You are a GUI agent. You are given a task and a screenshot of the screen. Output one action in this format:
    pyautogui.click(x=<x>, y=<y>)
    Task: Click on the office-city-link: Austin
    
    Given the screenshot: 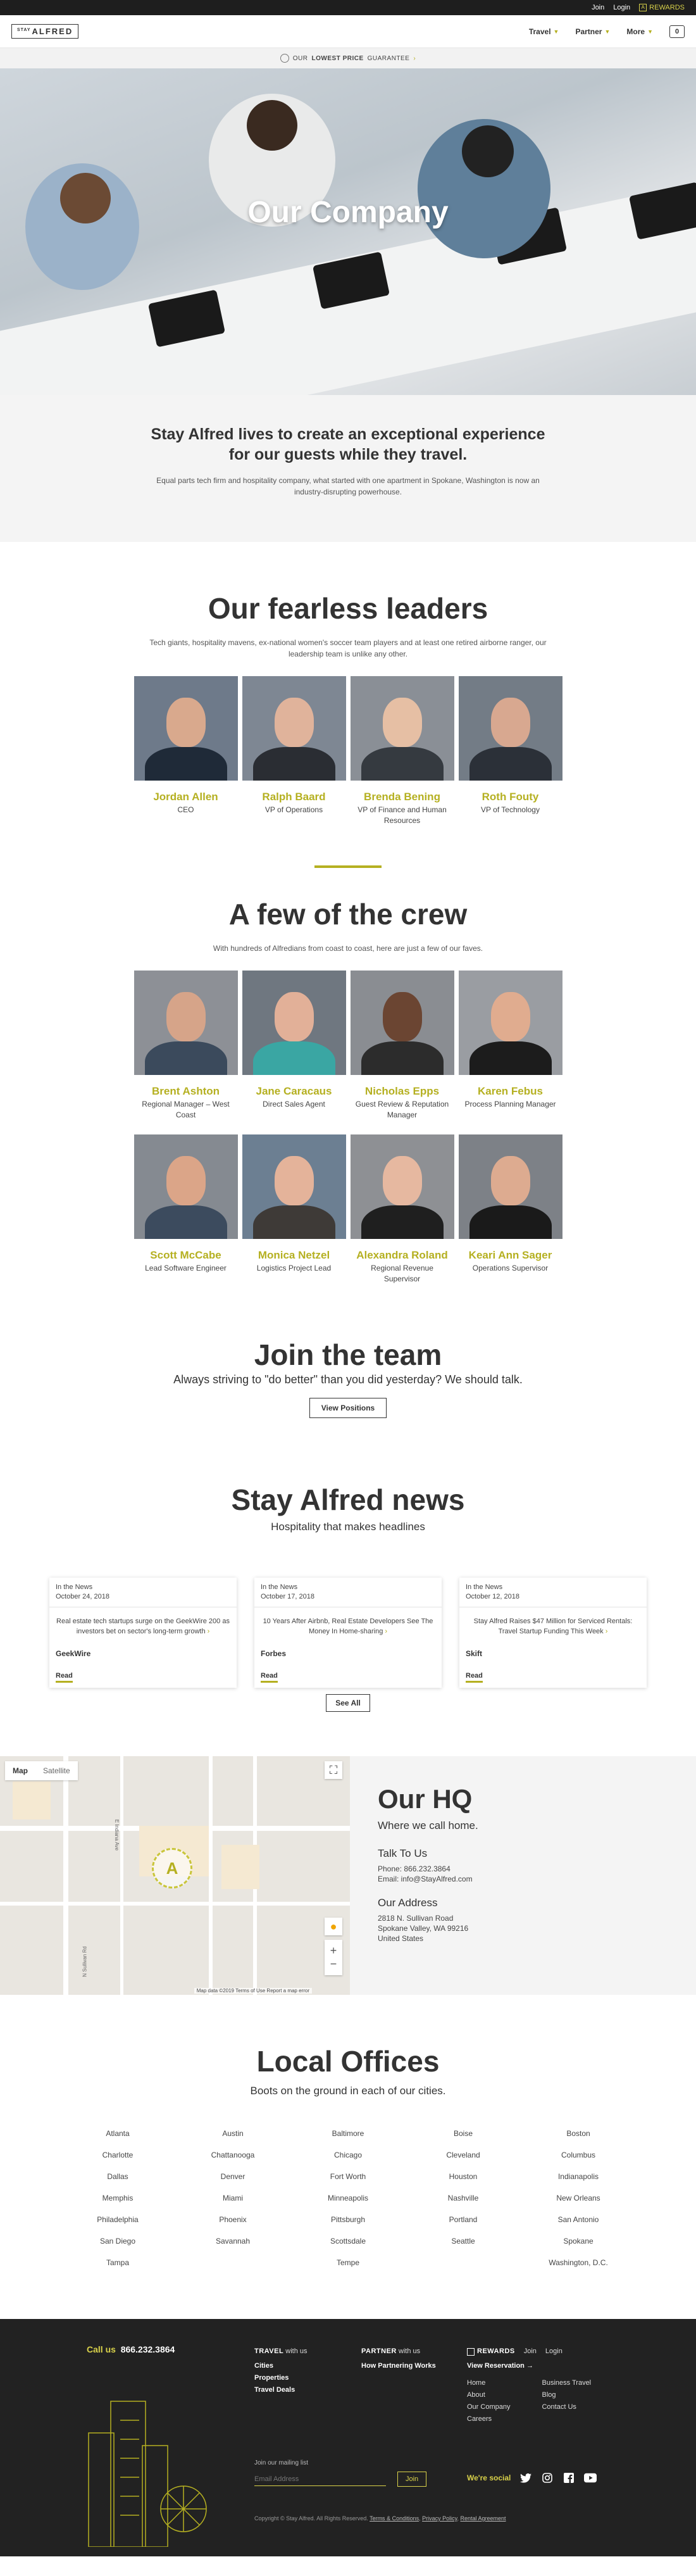 What is the action you would take?
    pyautogui.click(x=232, y=2133)
    